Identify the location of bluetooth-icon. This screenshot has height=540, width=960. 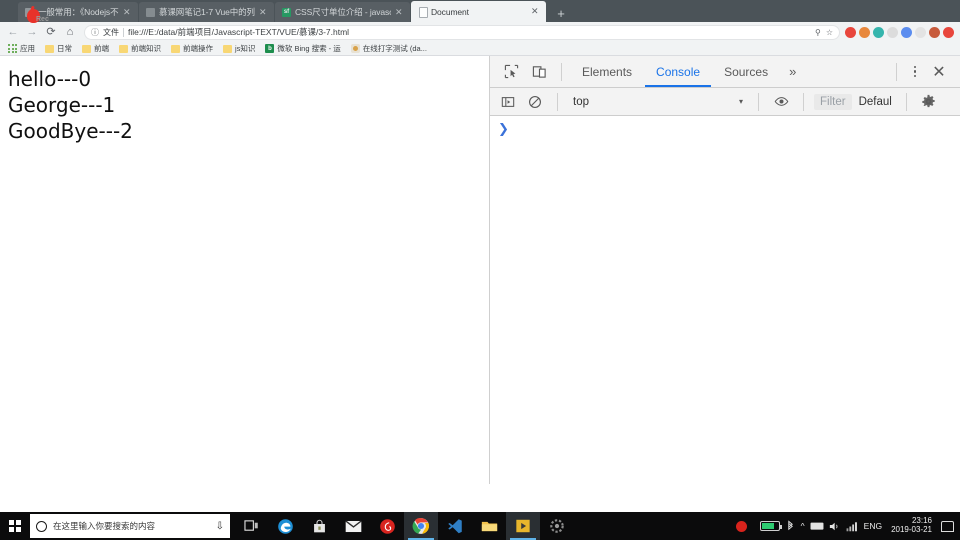
(790, 526).